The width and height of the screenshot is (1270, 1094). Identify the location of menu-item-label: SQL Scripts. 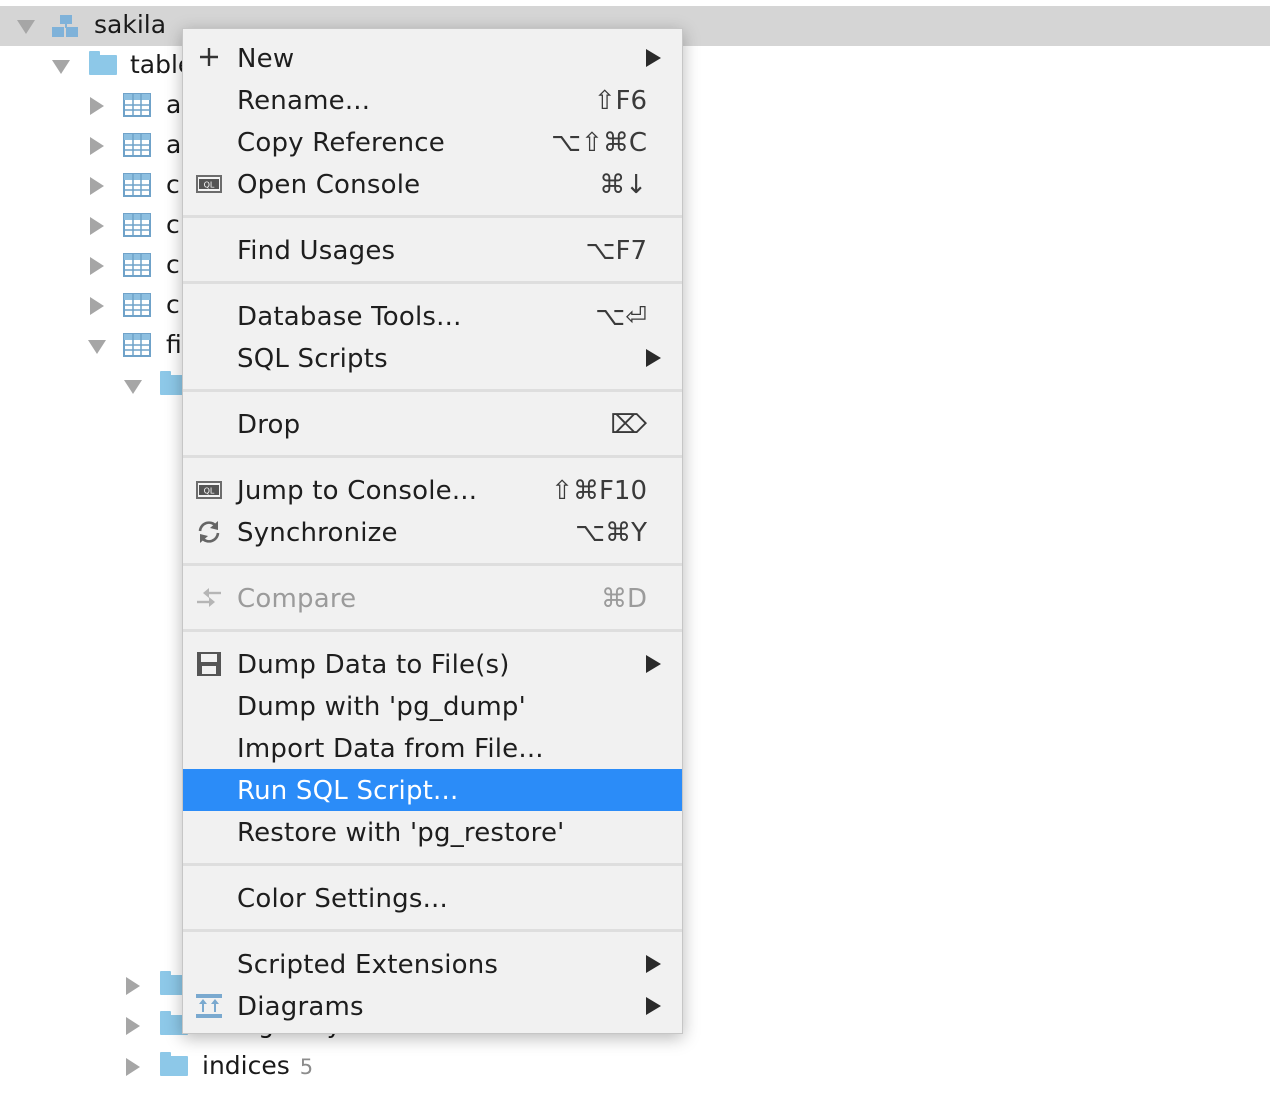
(312, 359).